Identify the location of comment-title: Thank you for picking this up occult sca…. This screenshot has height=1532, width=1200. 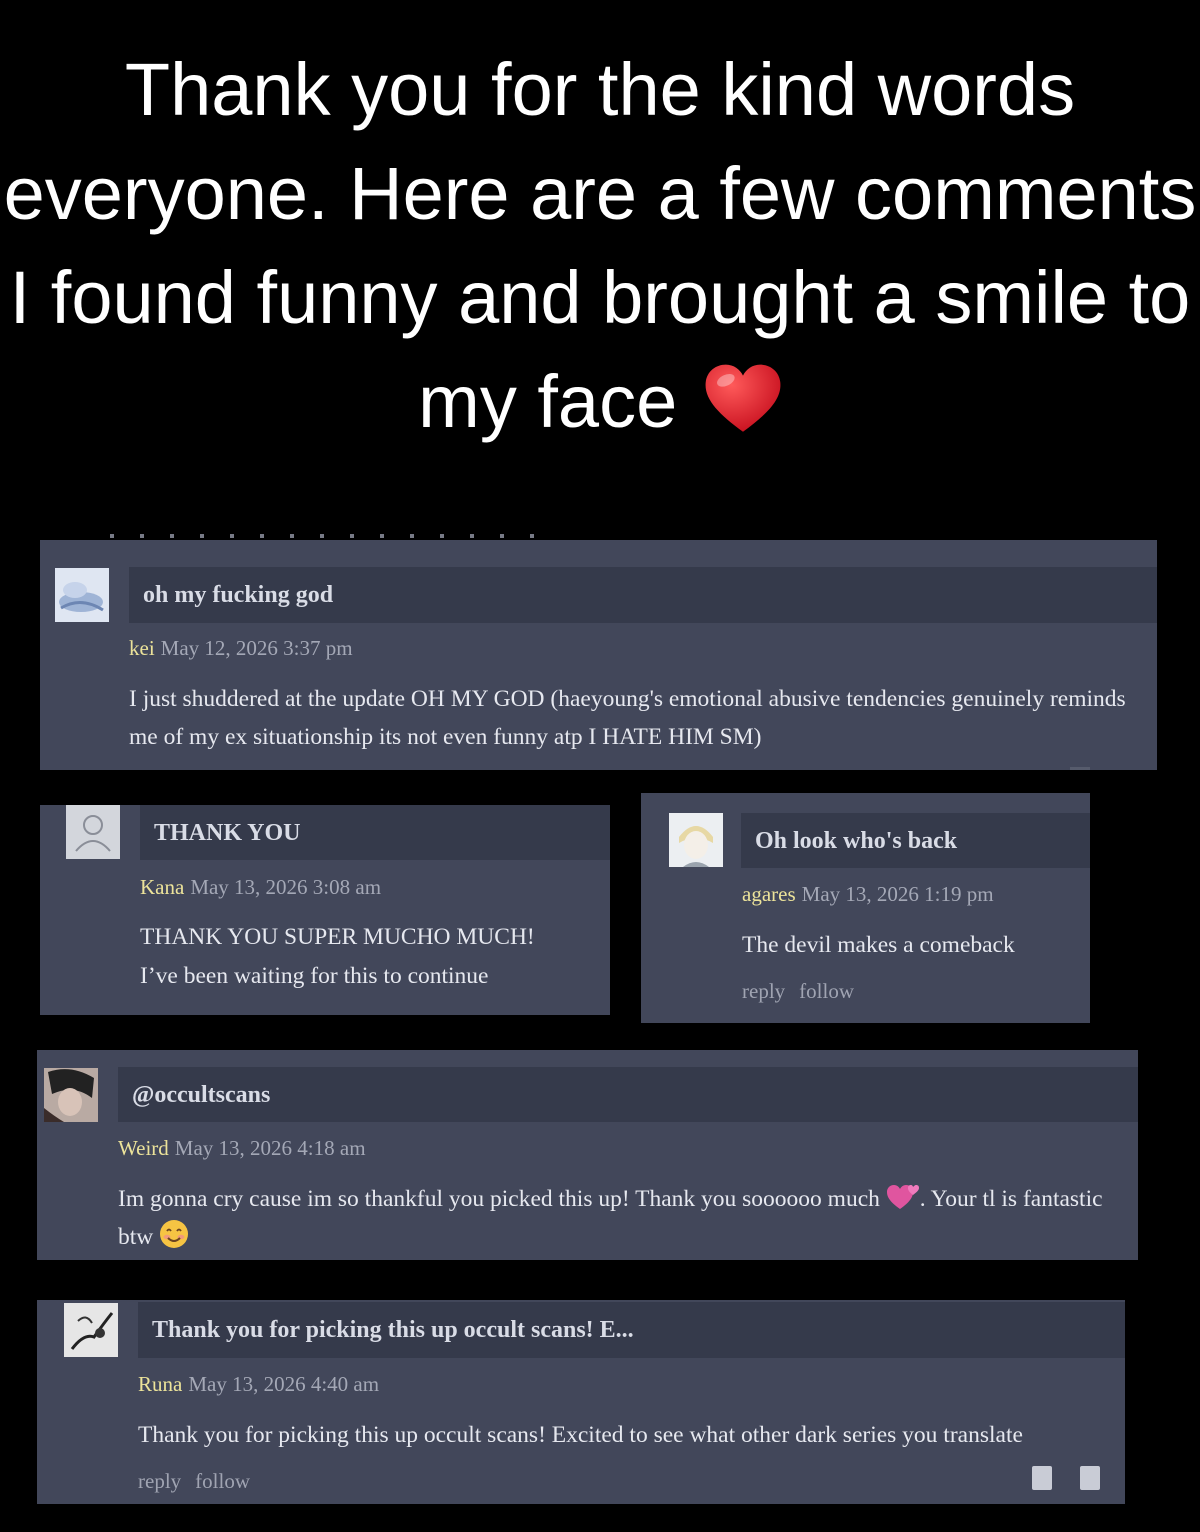
(631, 1330).